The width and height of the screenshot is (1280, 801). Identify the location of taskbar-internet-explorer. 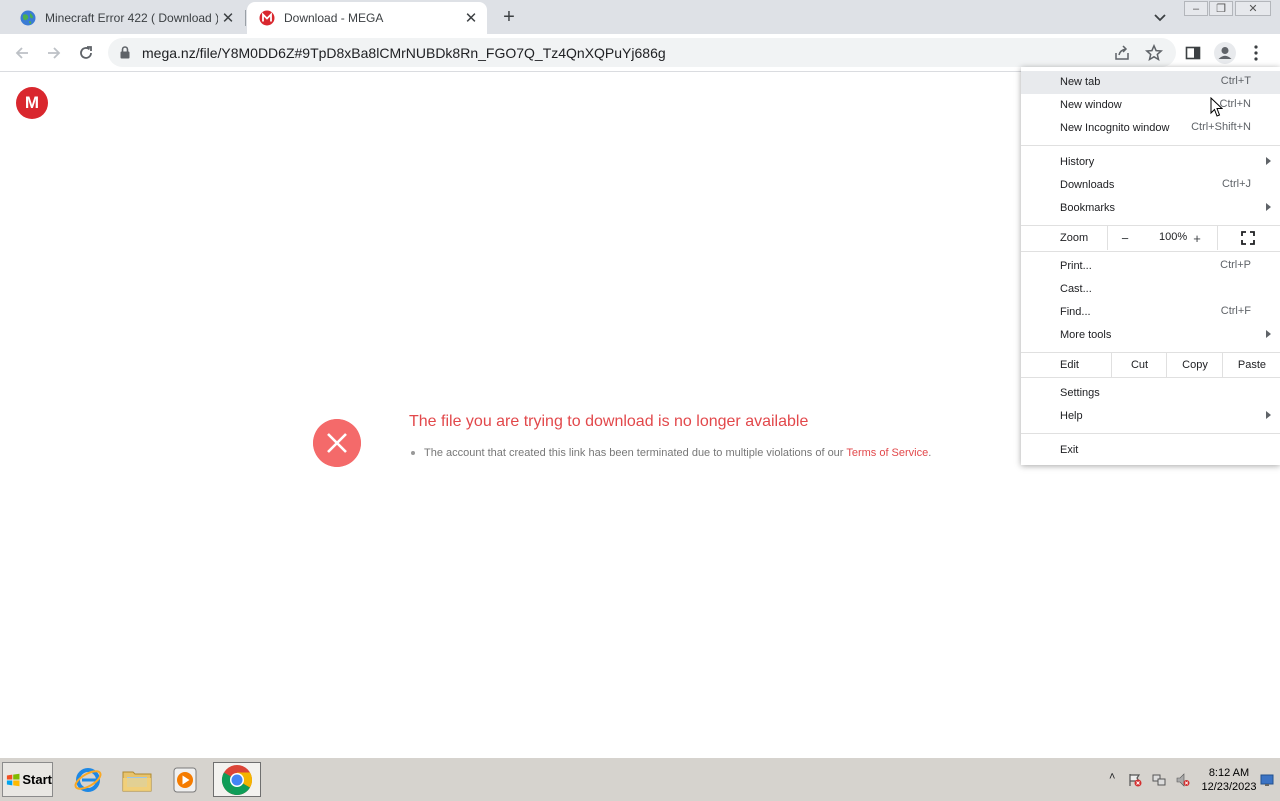
(88, 779).